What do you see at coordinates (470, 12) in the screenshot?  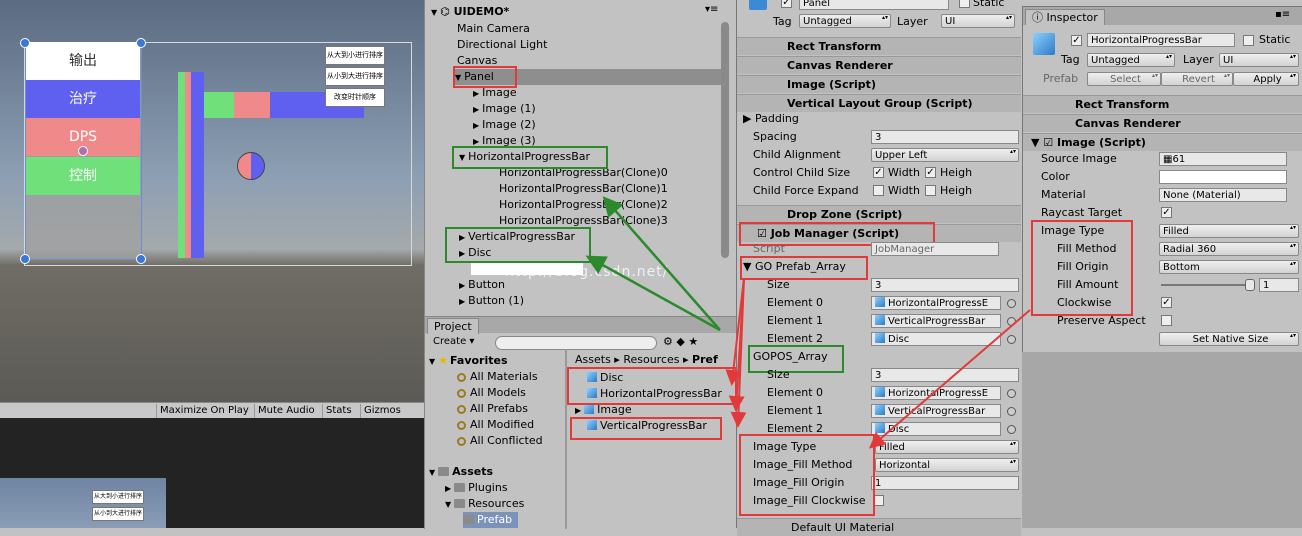 I see `scene-root: ▼ ⌬ UIDEMO*` at bounding box center [470, 12].